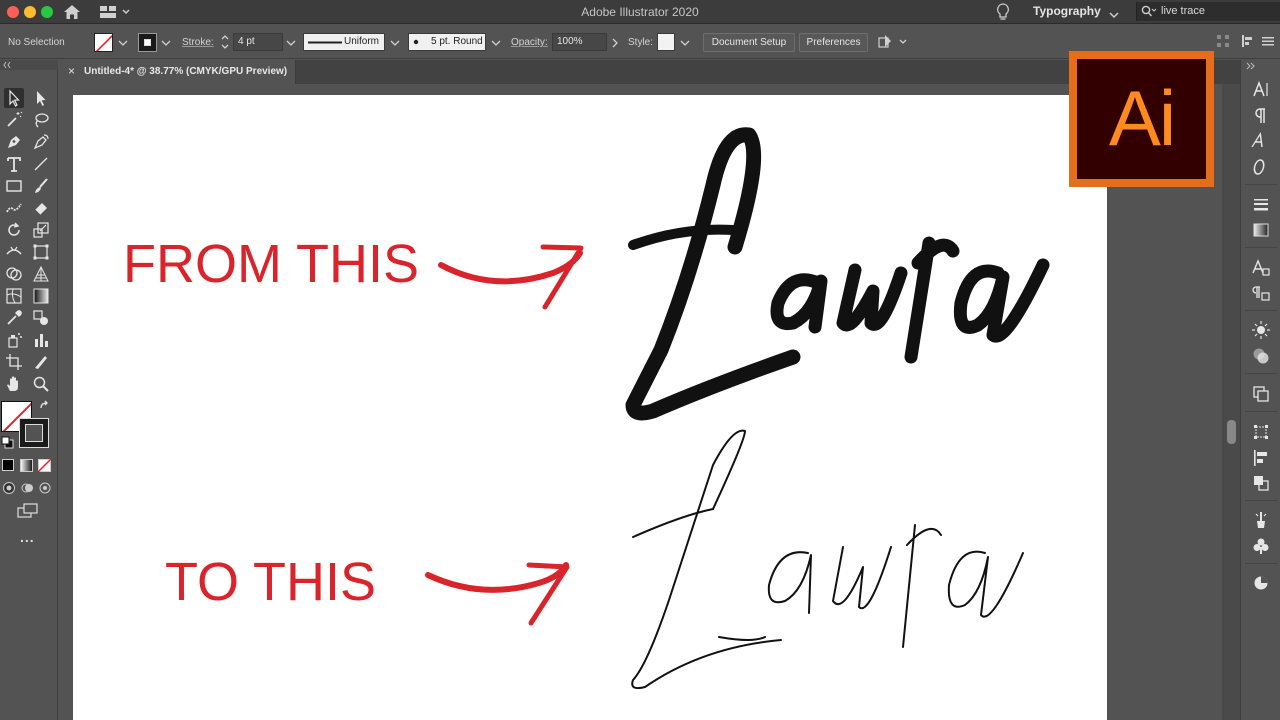 The image size is (1280, 720). I want to click on chevron-right-icon, so click(615, 43).